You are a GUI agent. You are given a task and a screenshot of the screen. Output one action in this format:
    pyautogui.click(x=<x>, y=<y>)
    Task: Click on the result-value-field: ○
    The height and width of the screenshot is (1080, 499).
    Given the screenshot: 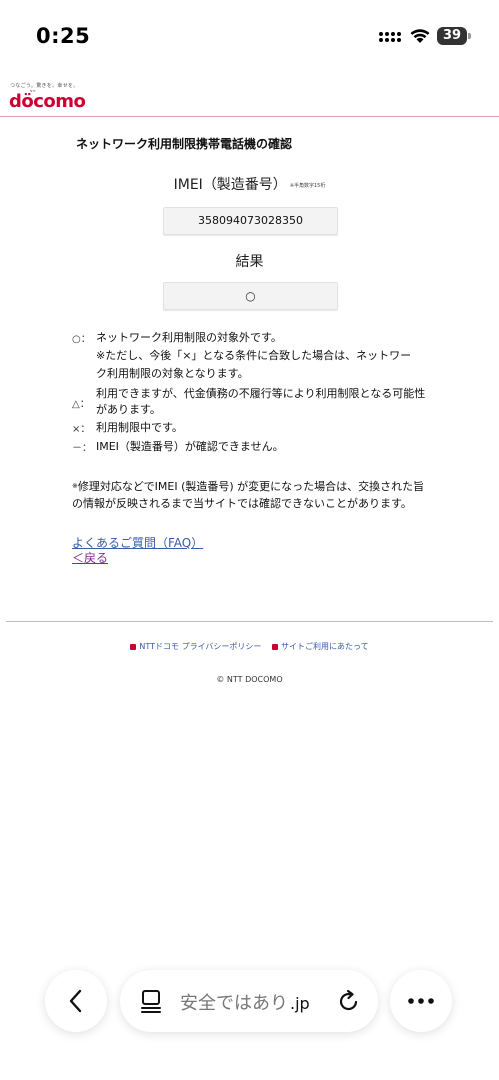 What is the action you would take?
    pyautogui.click(x=250, y=296)
    